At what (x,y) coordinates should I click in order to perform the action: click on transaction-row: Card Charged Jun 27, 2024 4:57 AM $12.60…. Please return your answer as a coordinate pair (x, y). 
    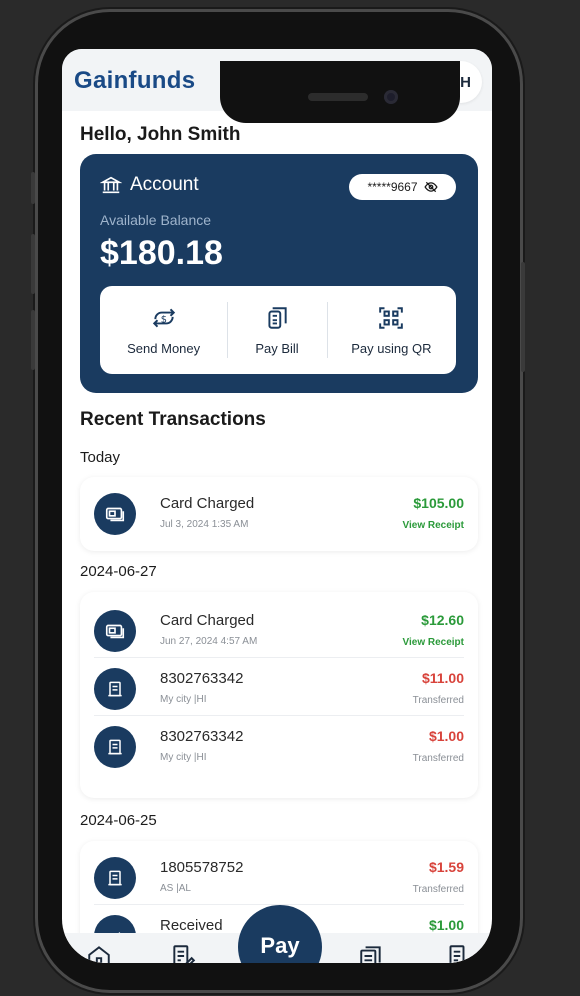
    Looking at the image, I should click on (279, 629).